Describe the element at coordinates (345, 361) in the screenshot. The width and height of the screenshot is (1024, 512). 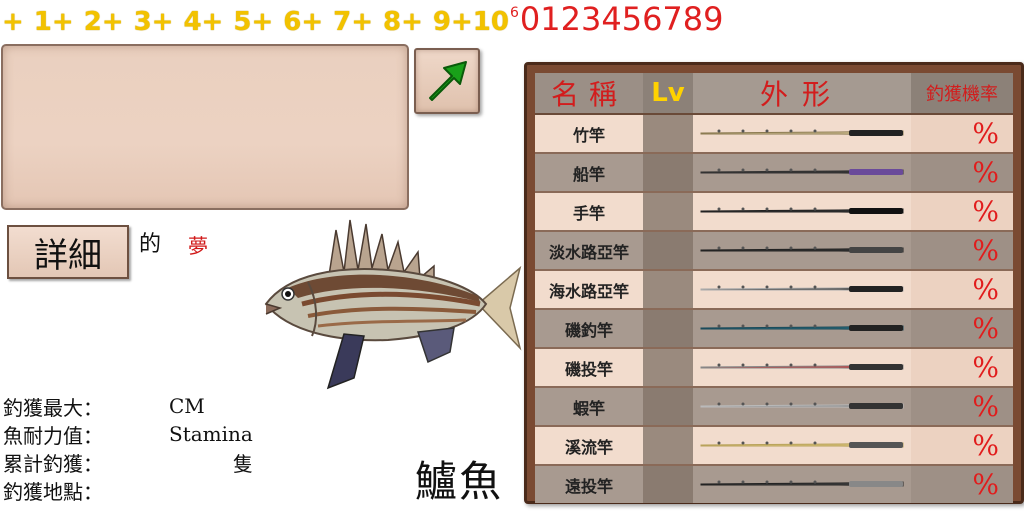
I see `pelvic-fin` at that location.